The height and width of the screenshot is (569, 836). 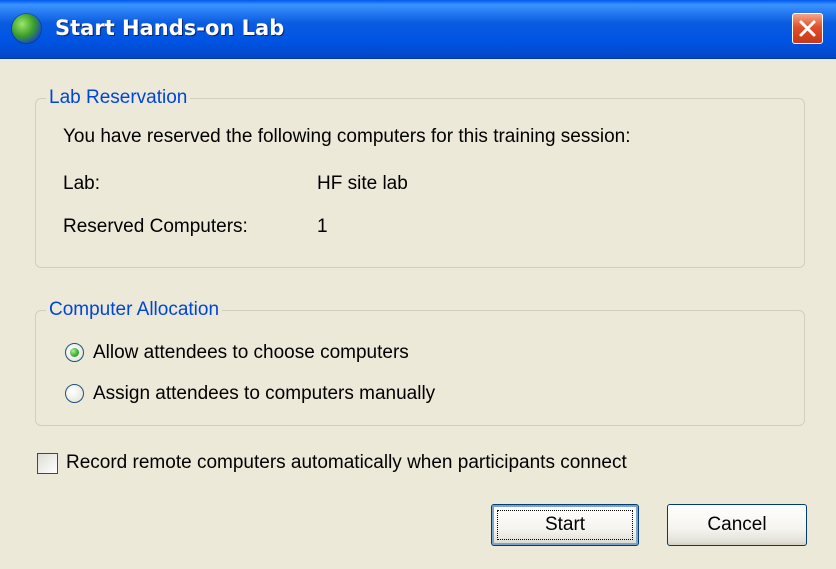 I want to click on start-button: Start, so click(x=565, y=525).